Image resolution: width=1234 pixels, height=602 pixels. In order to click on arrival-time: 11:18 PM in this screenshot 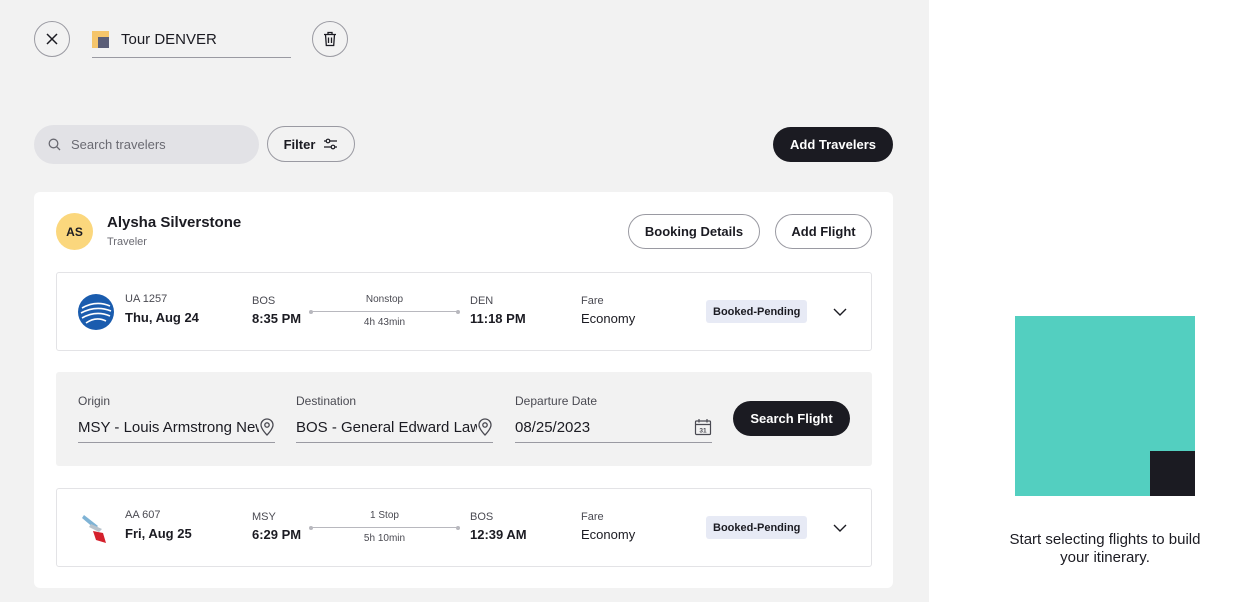, I will do `click(498, 318)`.